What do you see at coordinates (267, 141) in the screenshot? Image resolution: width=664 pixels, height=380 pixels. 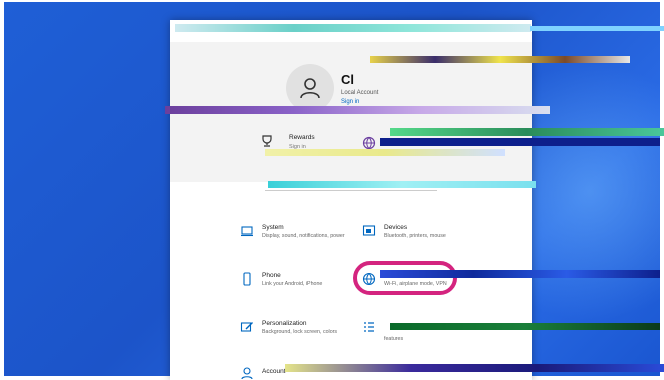 I see `trophy-icon` at bounding box center [267, 141].